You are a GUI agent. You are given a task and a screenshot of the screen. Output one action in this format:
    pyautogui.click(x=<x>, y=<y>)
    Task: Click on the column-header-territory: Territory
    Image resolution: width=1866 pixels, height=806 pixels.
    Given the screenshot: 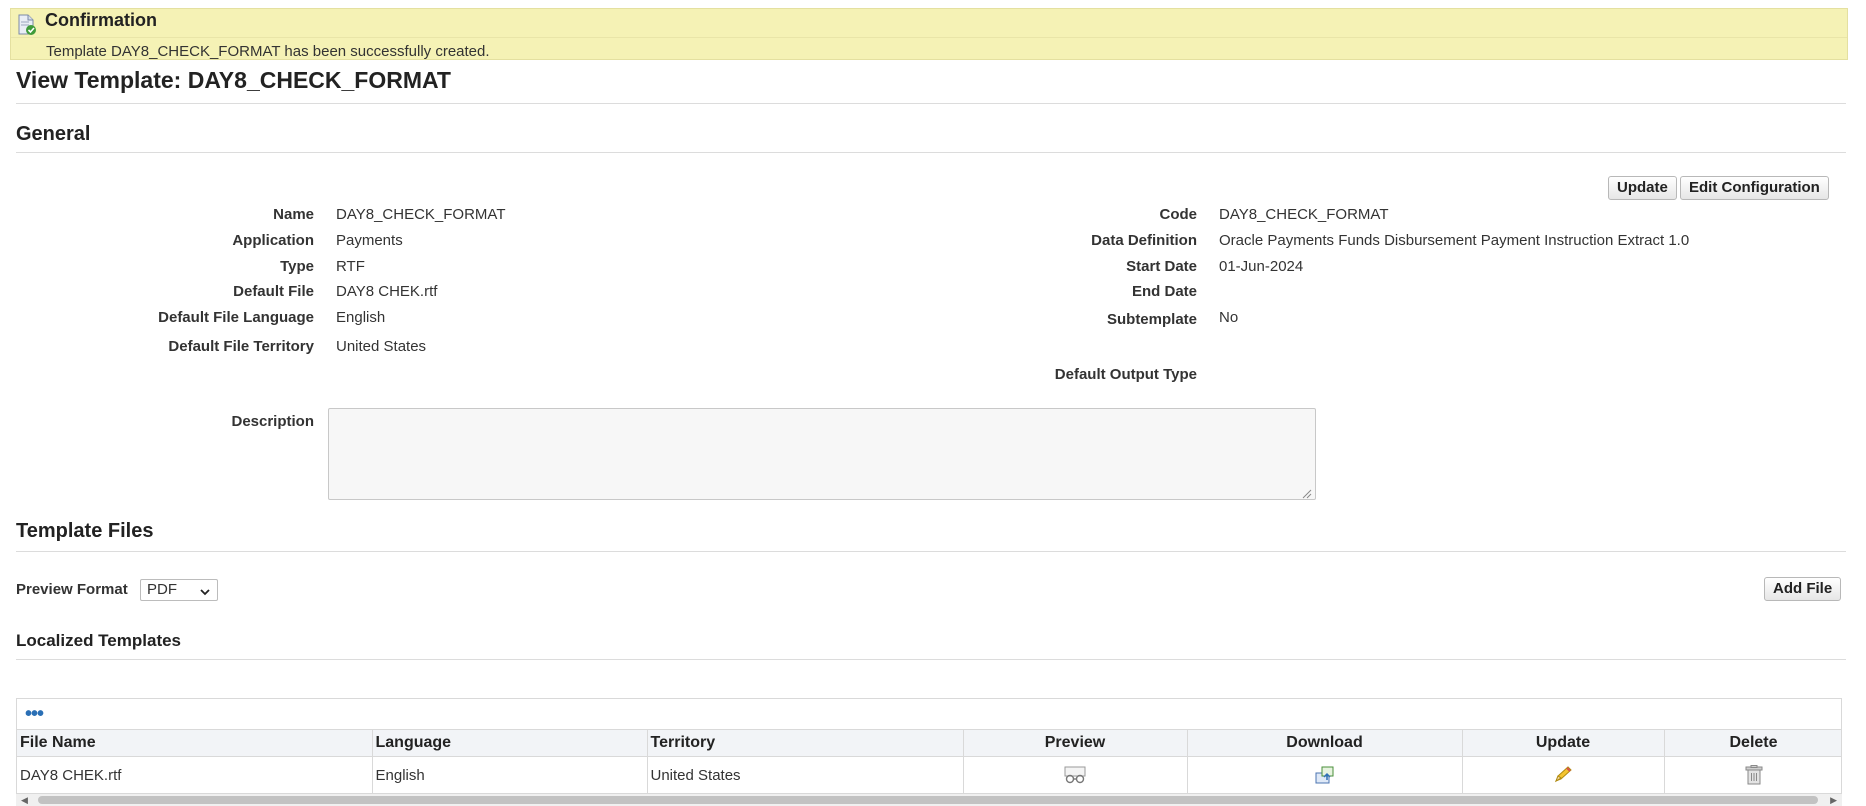 What is the action you would take?
    pyautogui.click(x=805, y=743)
    